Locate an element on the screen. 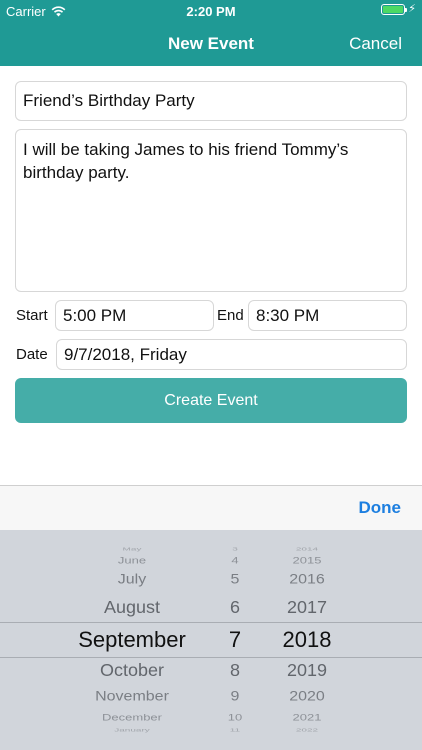 The width and height of the screenshot is (422, 750). done-button: Done is located at coordinates (380, 508).